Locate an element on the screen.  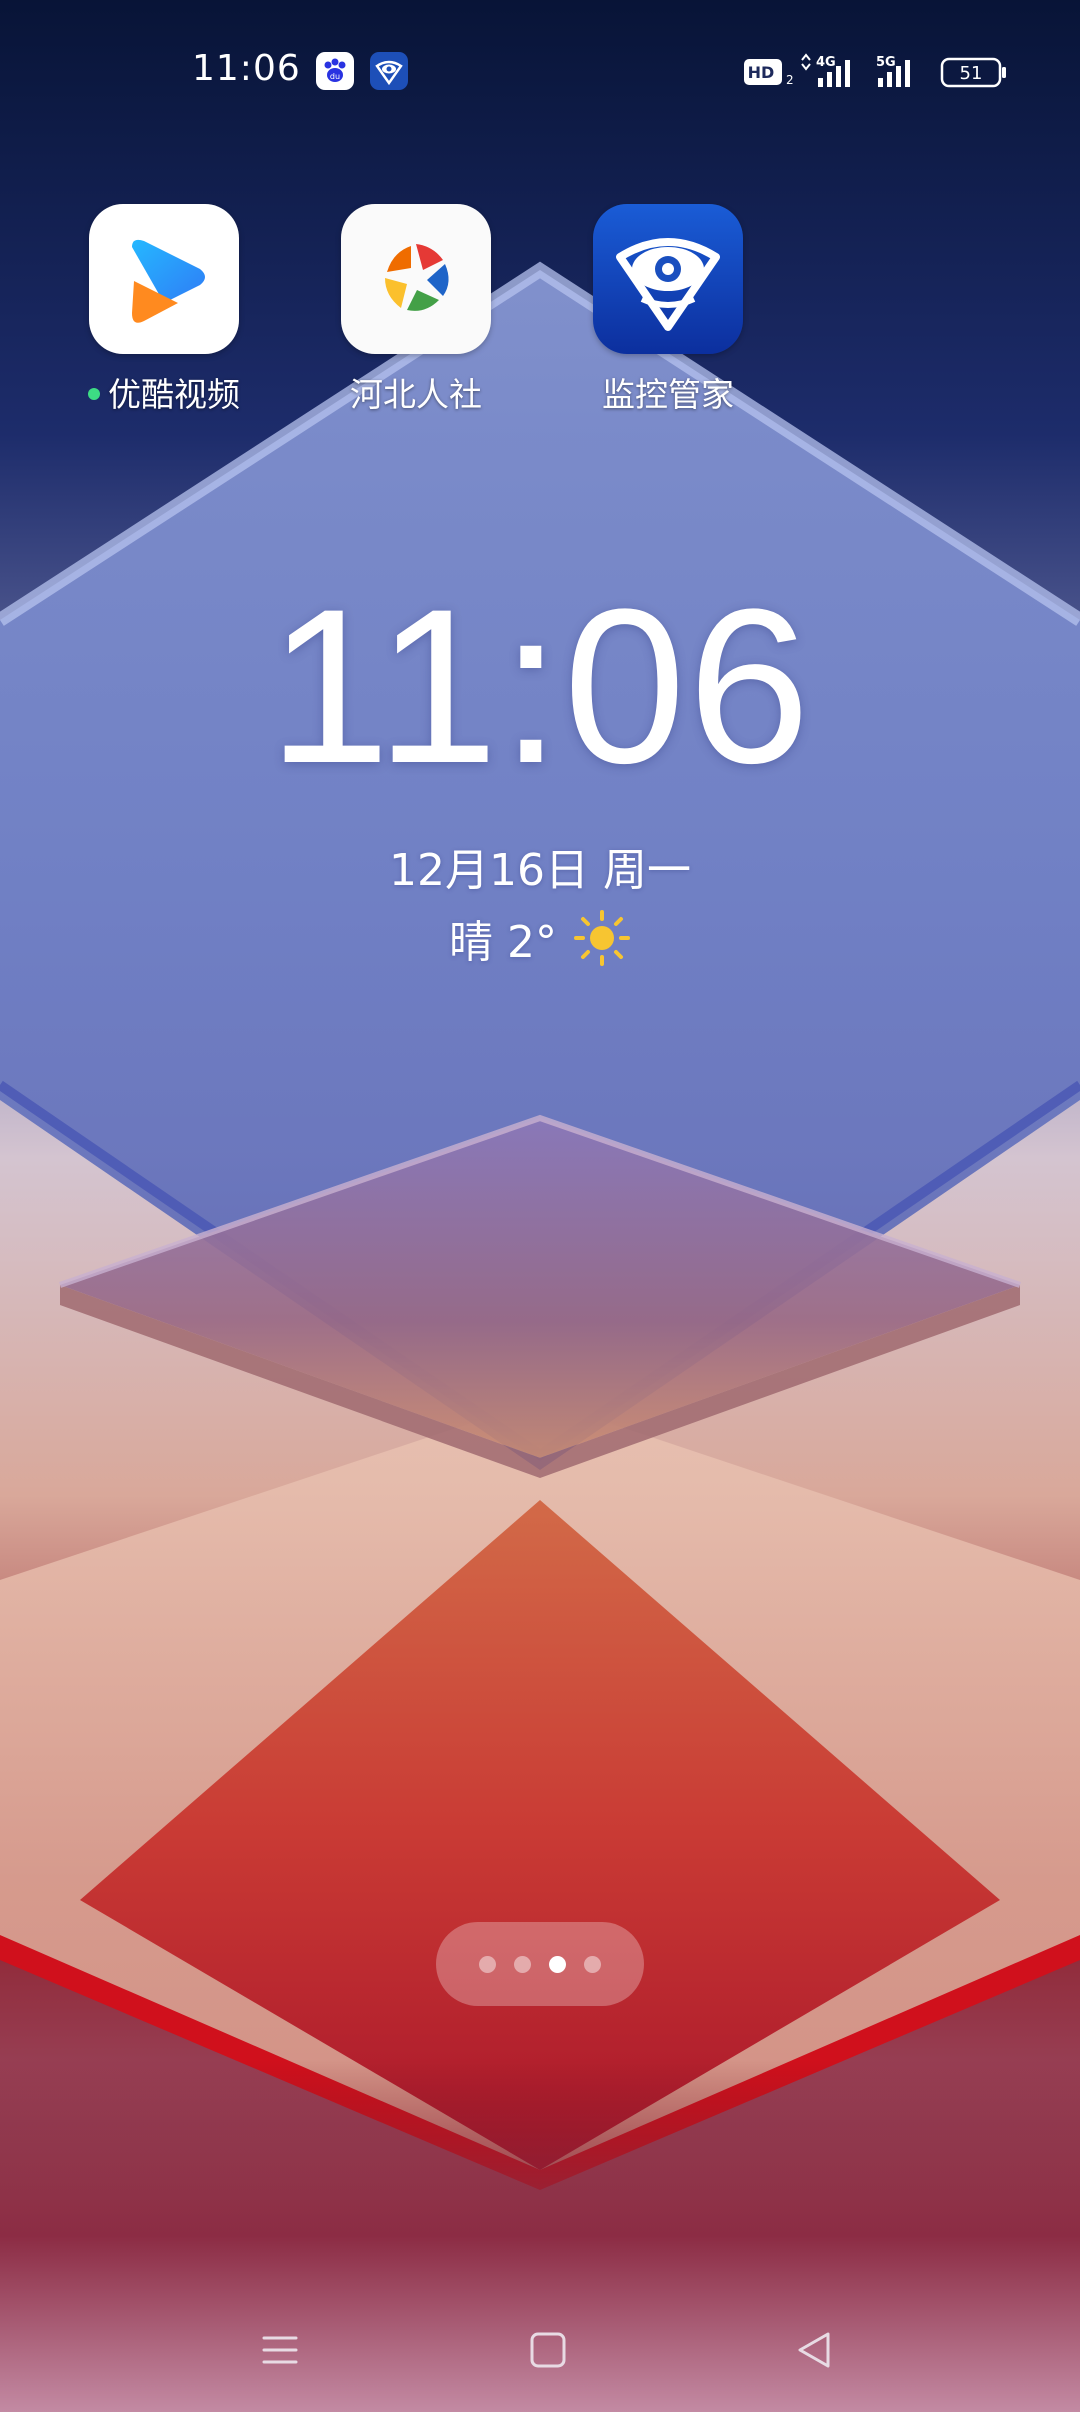
app-label-youku: 优酷视频 is located at coordinates (174, 394).